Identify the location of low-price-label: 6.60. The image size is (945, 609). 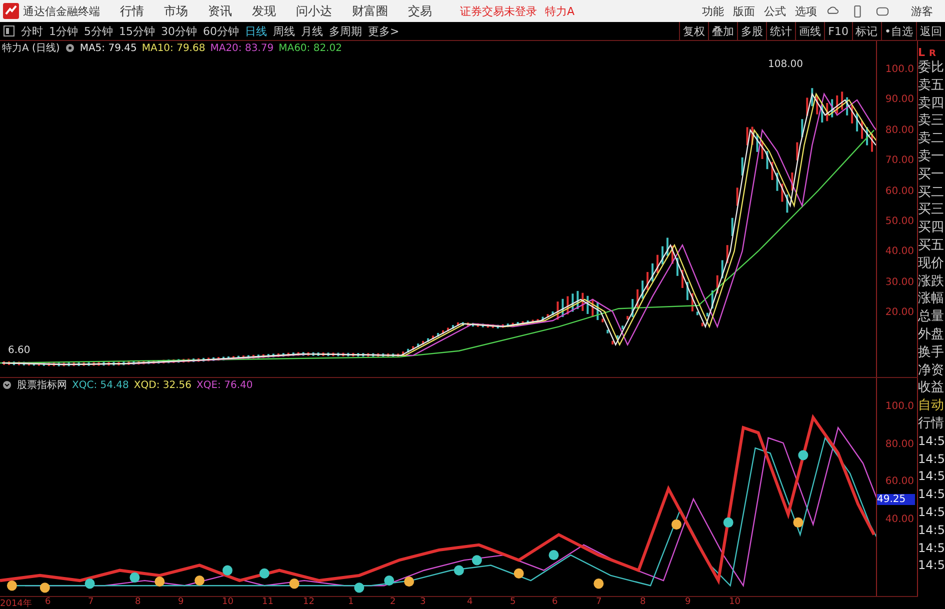
(19, 350).